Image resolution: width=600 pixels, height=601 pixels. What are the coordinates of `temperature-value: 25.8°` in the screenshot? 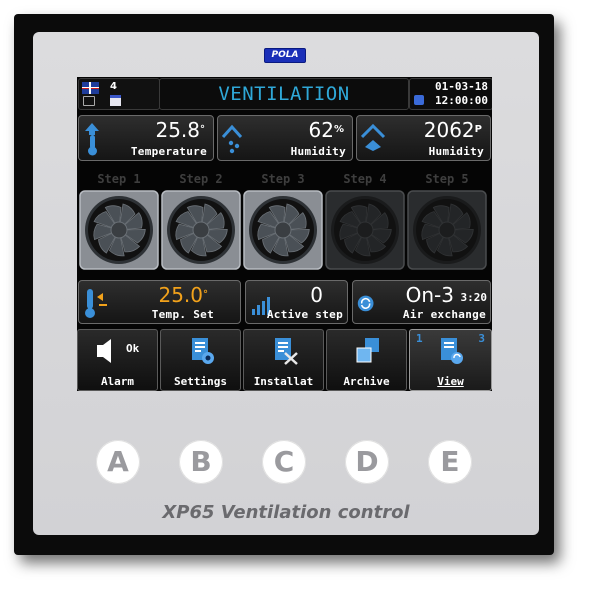 It's located at (180, 130).